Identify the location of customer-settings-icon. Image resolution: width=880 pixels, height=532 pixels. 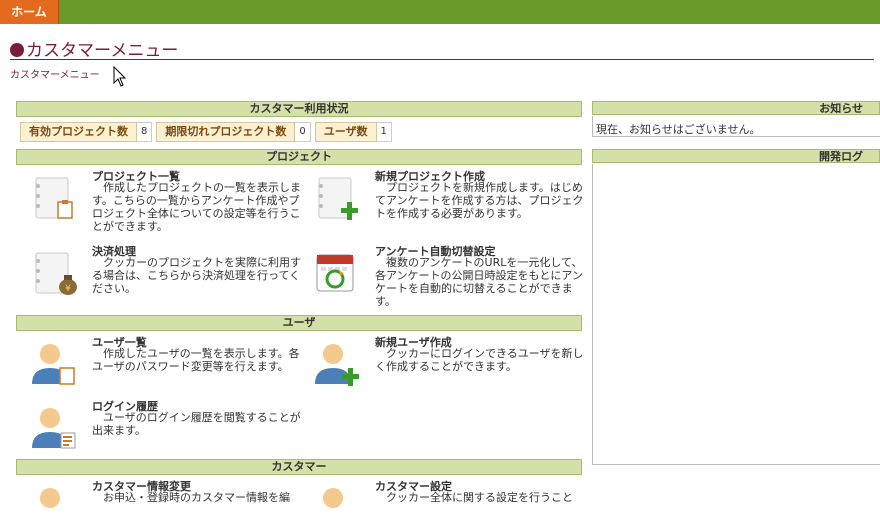
(333, 498).